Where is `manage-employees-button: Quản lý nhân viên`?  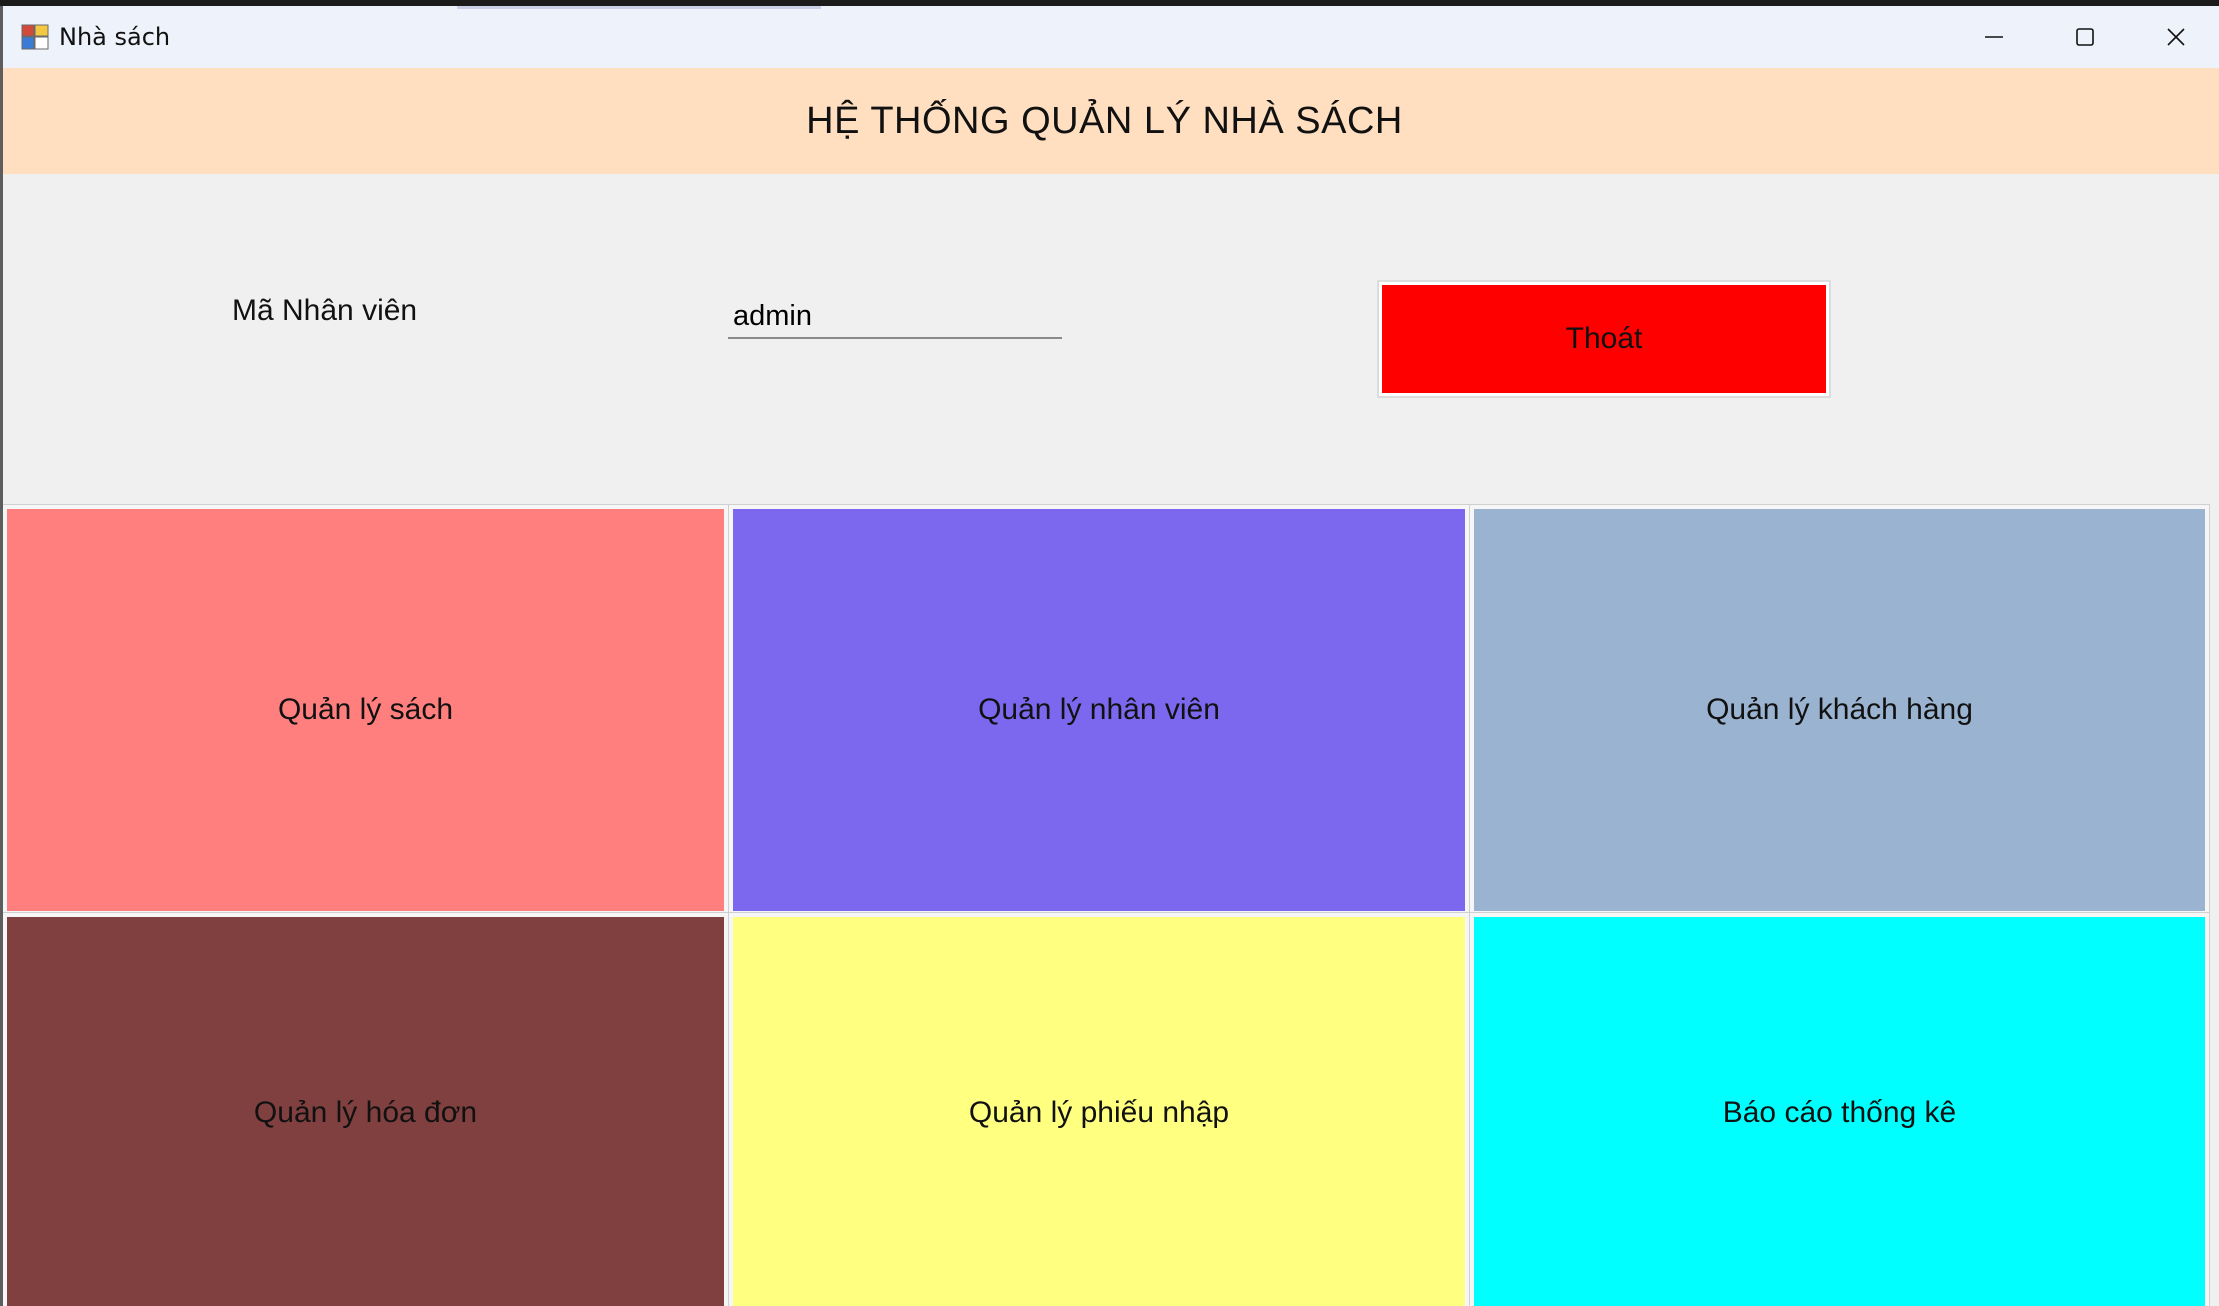 manage-employees-button: Quản lý nhân viên is located at coordinates (1099, 710).